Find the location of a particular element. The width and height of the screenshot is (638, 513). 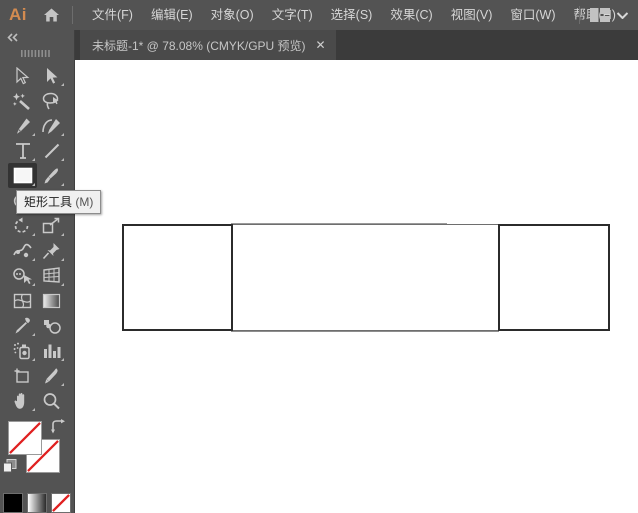

menu-right-divider is located at coordinates (579, 15).